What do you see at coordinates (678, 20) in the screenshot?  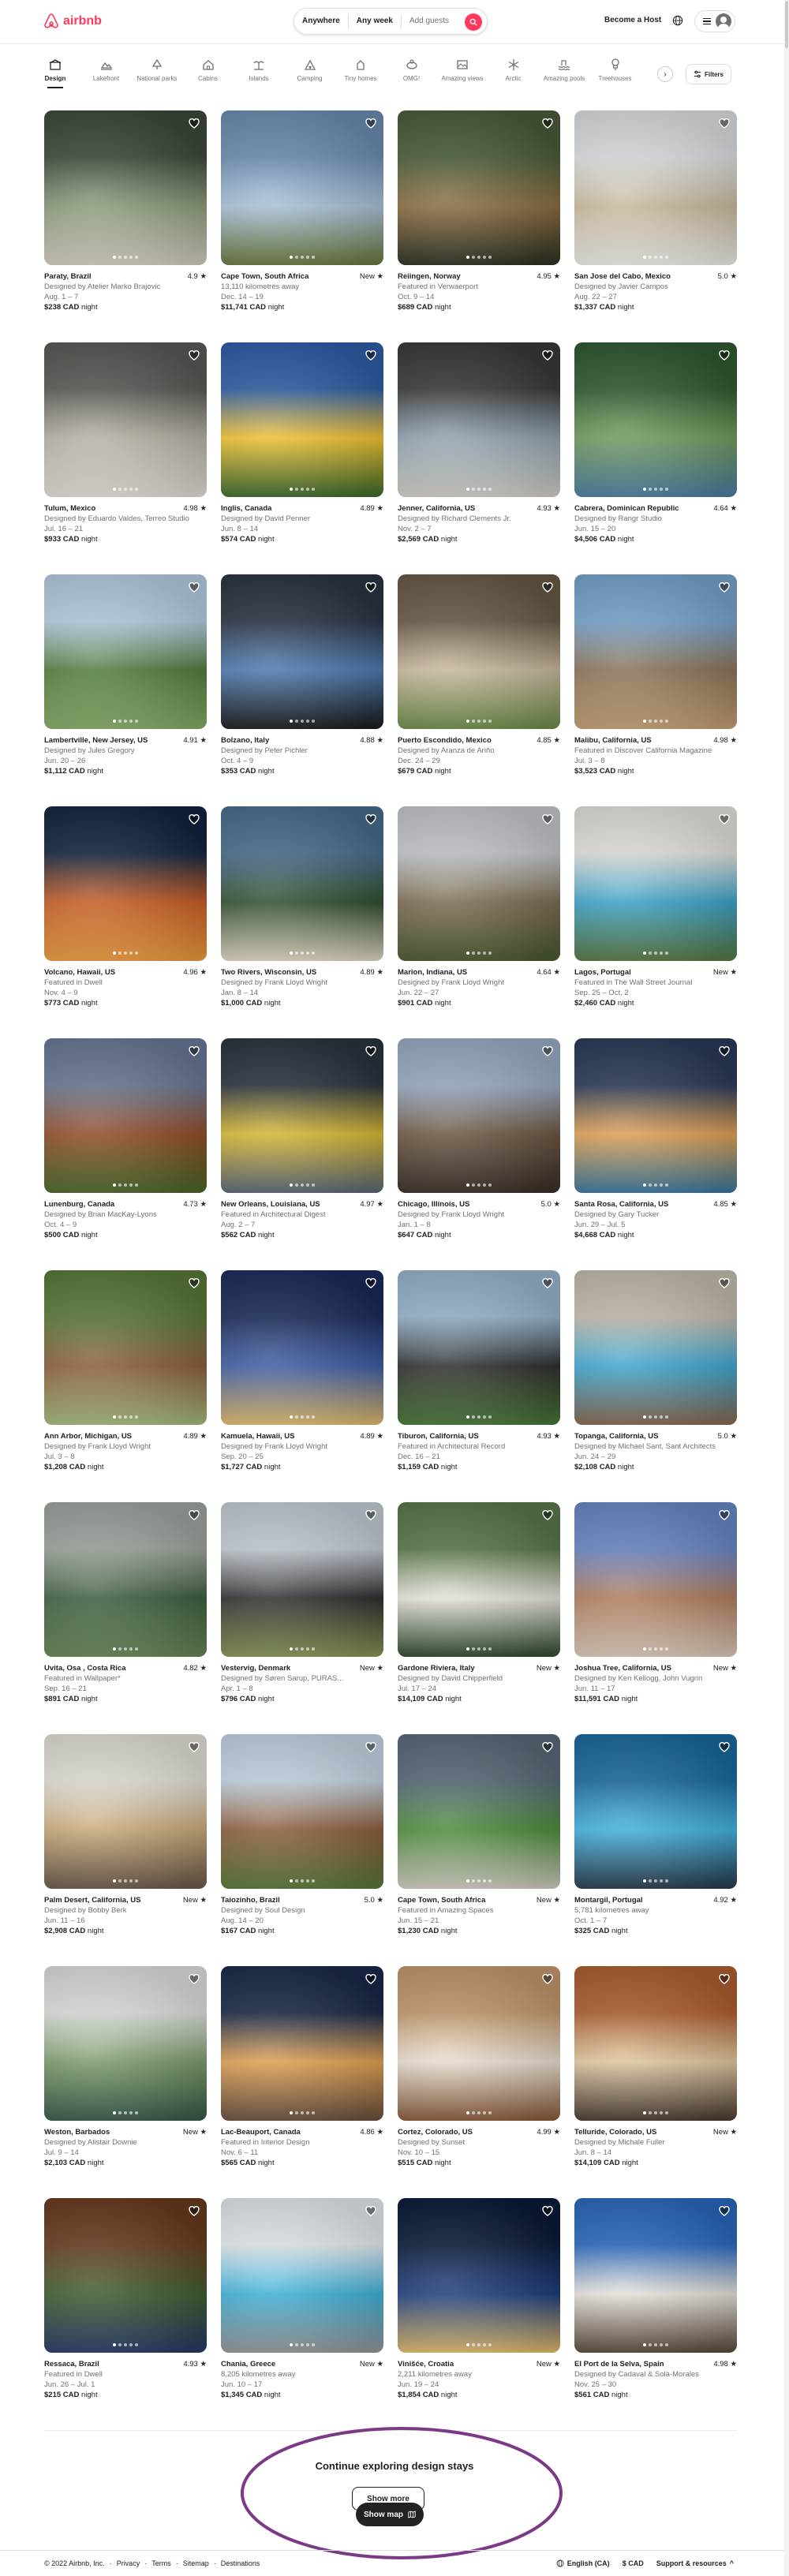 I see `globe-icon` at bounding box center [678, 20].